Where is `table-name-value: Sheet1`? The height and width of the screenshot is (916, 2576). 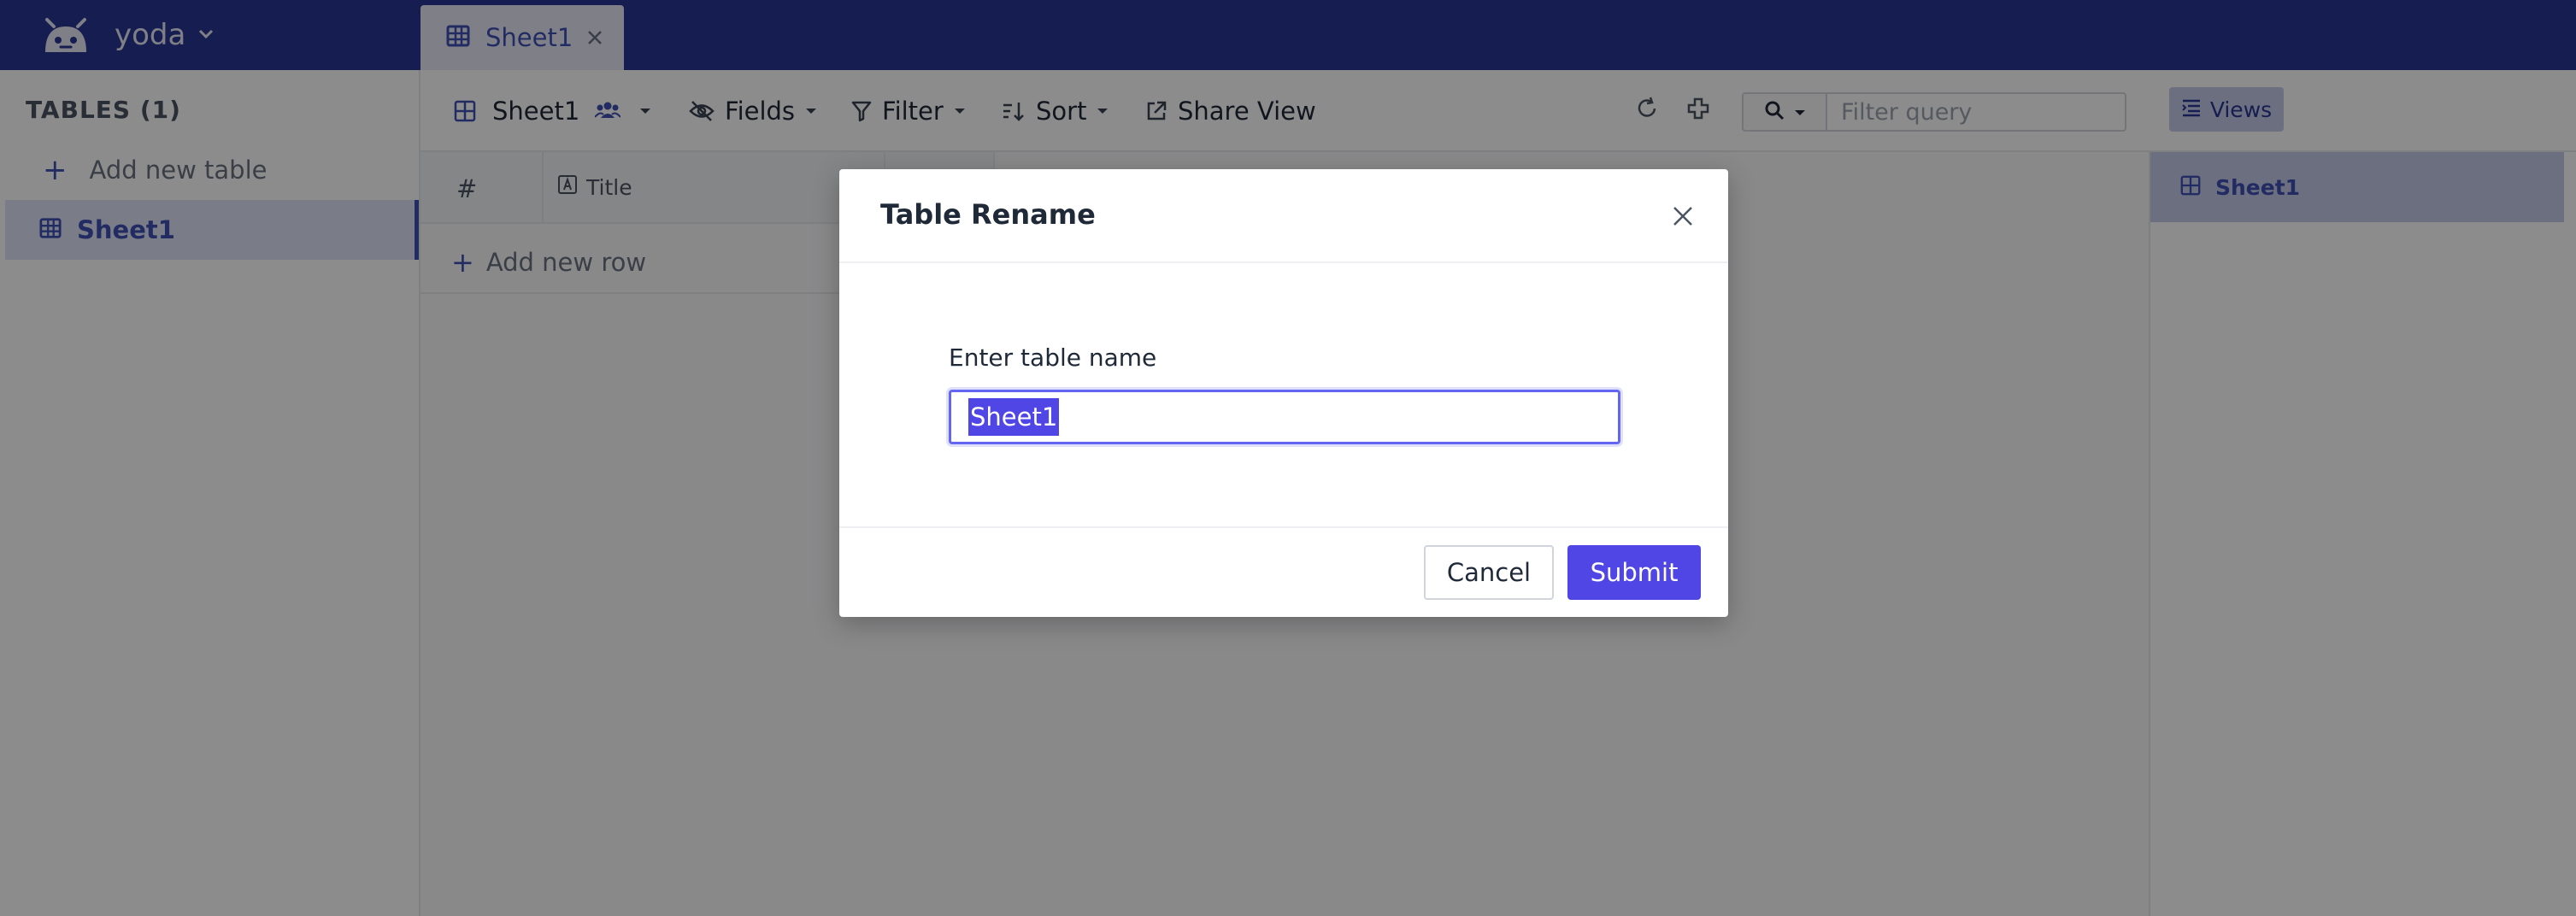
table-name-value: Sheet1 is located at coordinates (1014, 417).